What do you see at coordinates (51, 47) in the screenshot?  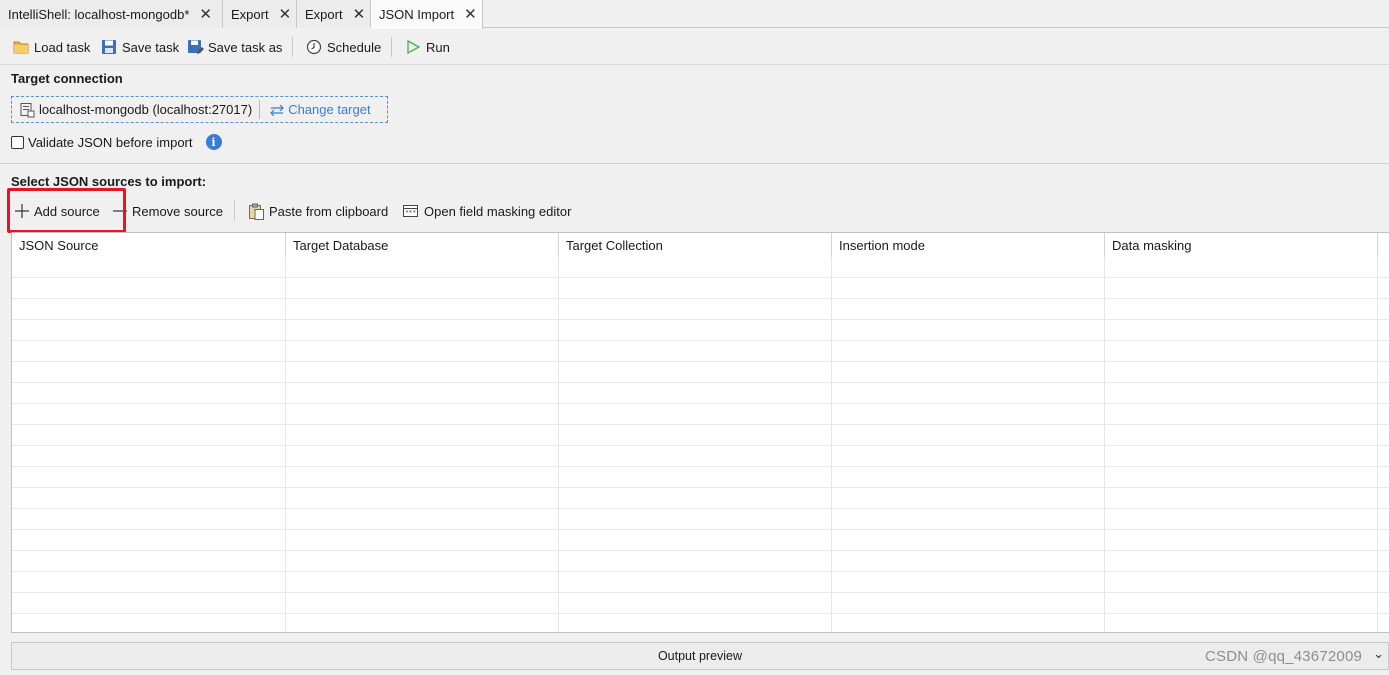 I see `load-task-button: Load task` at bounding box center [51, 47].